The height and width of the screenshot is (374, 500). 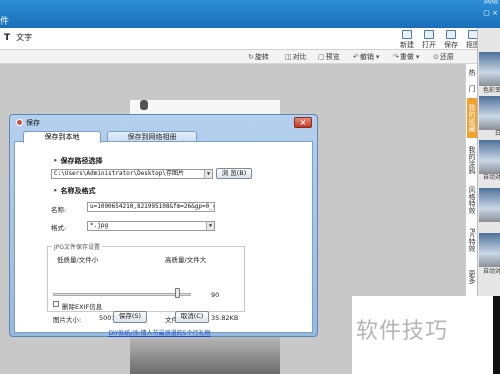 I want to click on tab-save-local: 保存到本地, so click(x=62, y=137).